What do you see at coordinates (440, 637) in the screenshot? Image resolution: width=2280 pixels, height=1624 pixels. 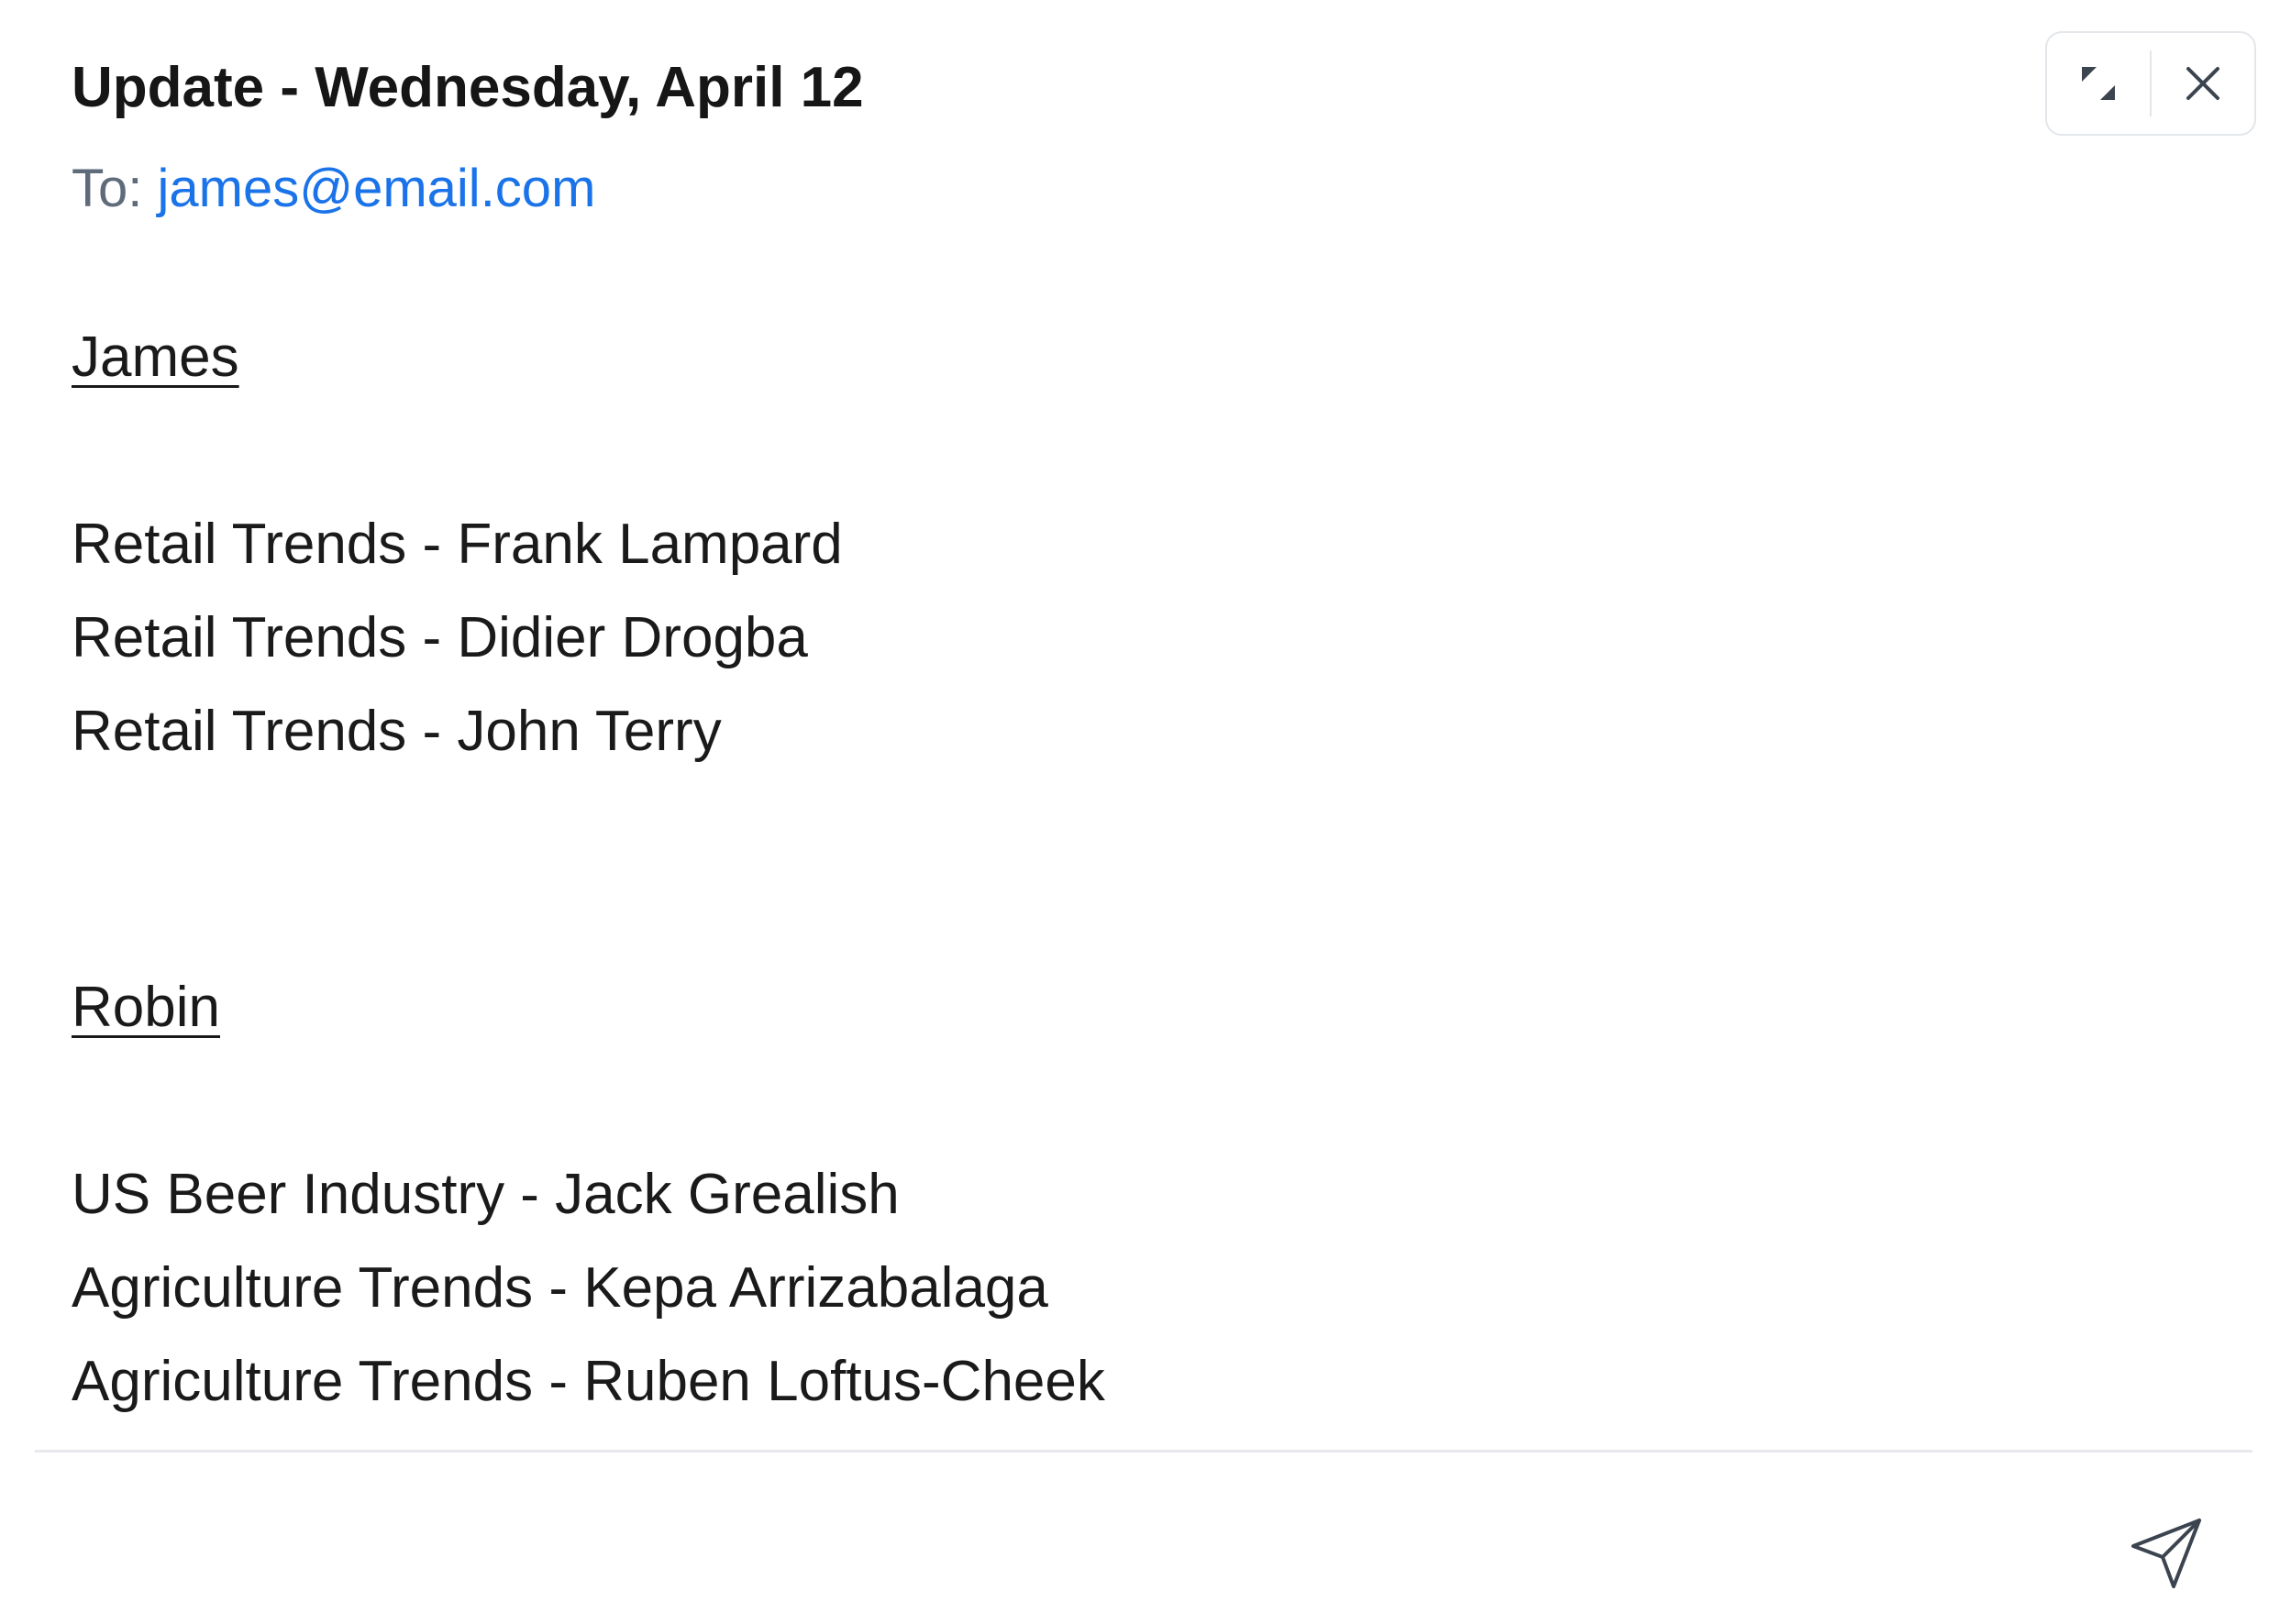 I see `assignment-line: Retail Trends - Didier Drogba` at bounding box center [440, 637].